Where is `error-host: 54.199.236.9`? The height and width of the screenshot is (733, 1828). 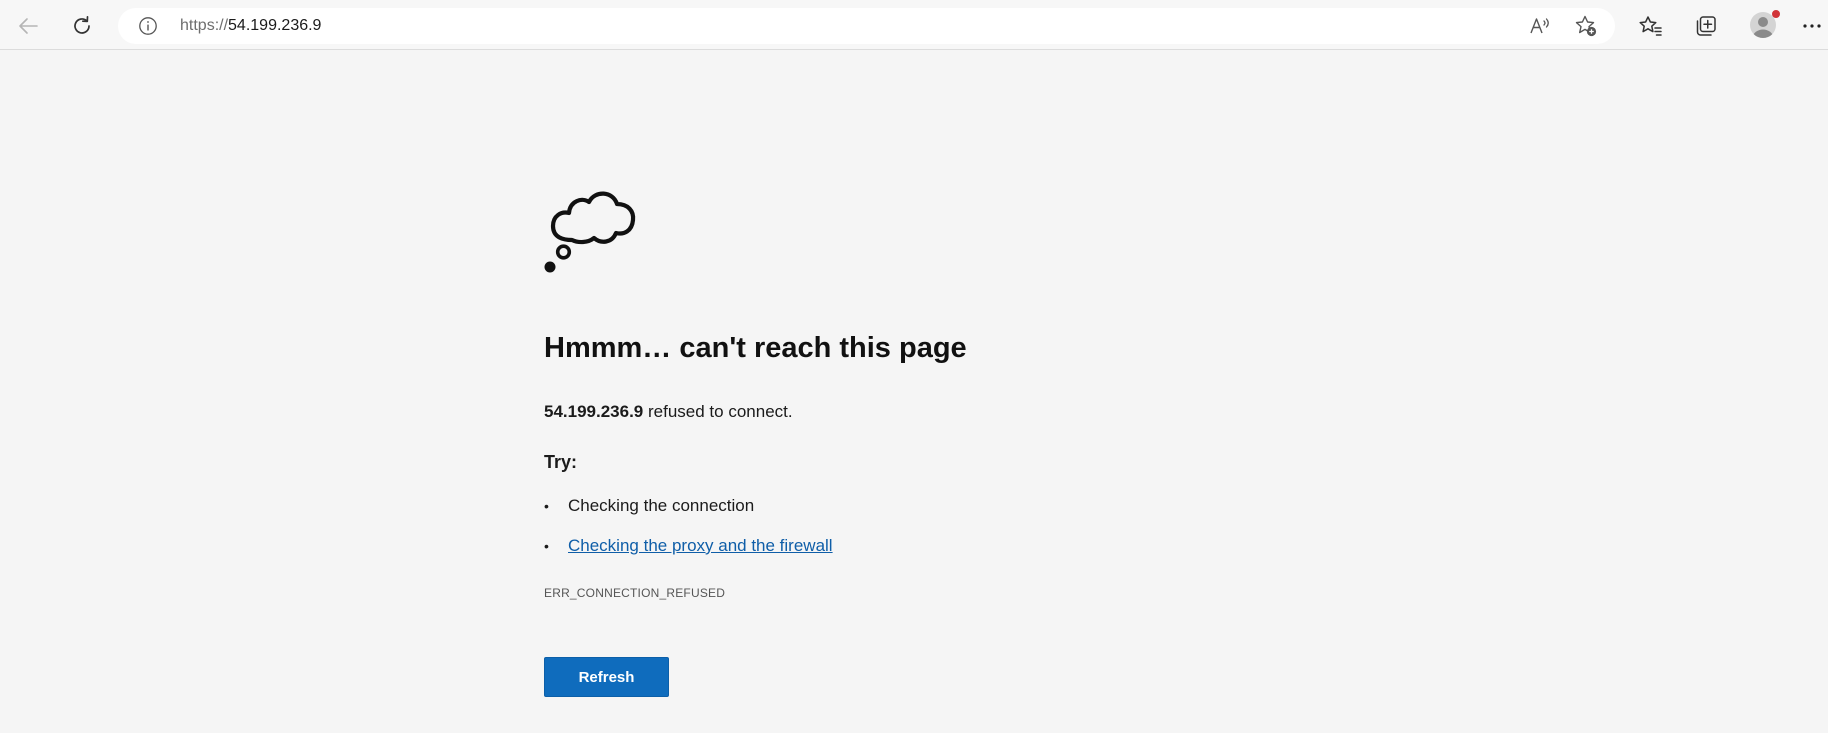 error-host: 54.199.236.9 is located at coordinates (594, 411).